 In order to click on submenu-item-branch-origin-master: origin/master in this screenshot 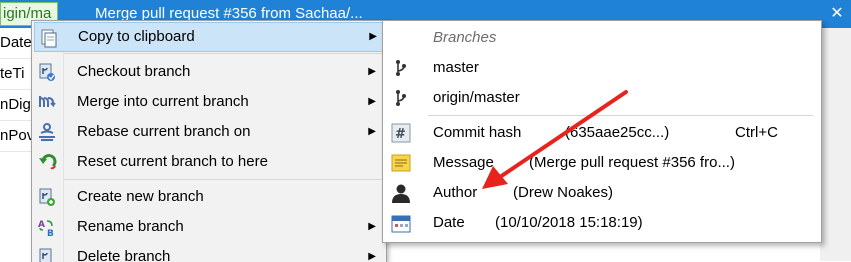, I will do `click(602, 98)`.